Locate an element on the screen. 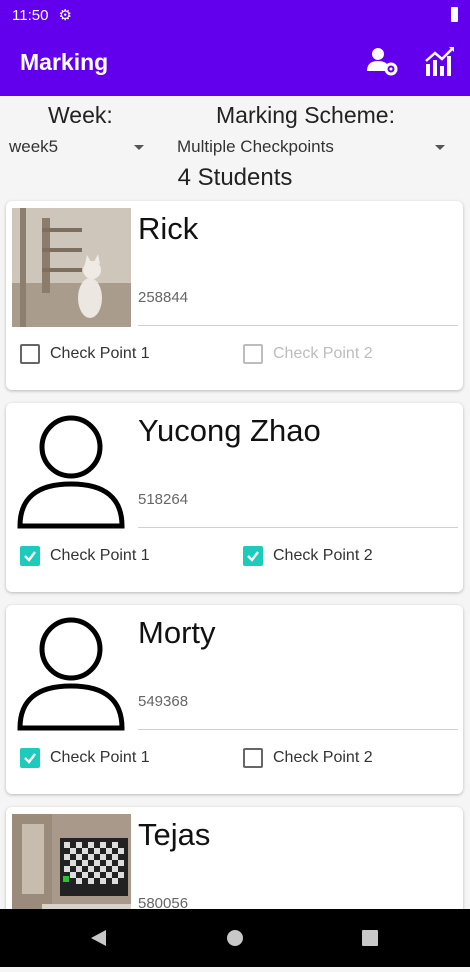 The height and width of the screenshot is (972, 470). status-bar: 11:50 ⚙ is located at coordinates (235, 15).